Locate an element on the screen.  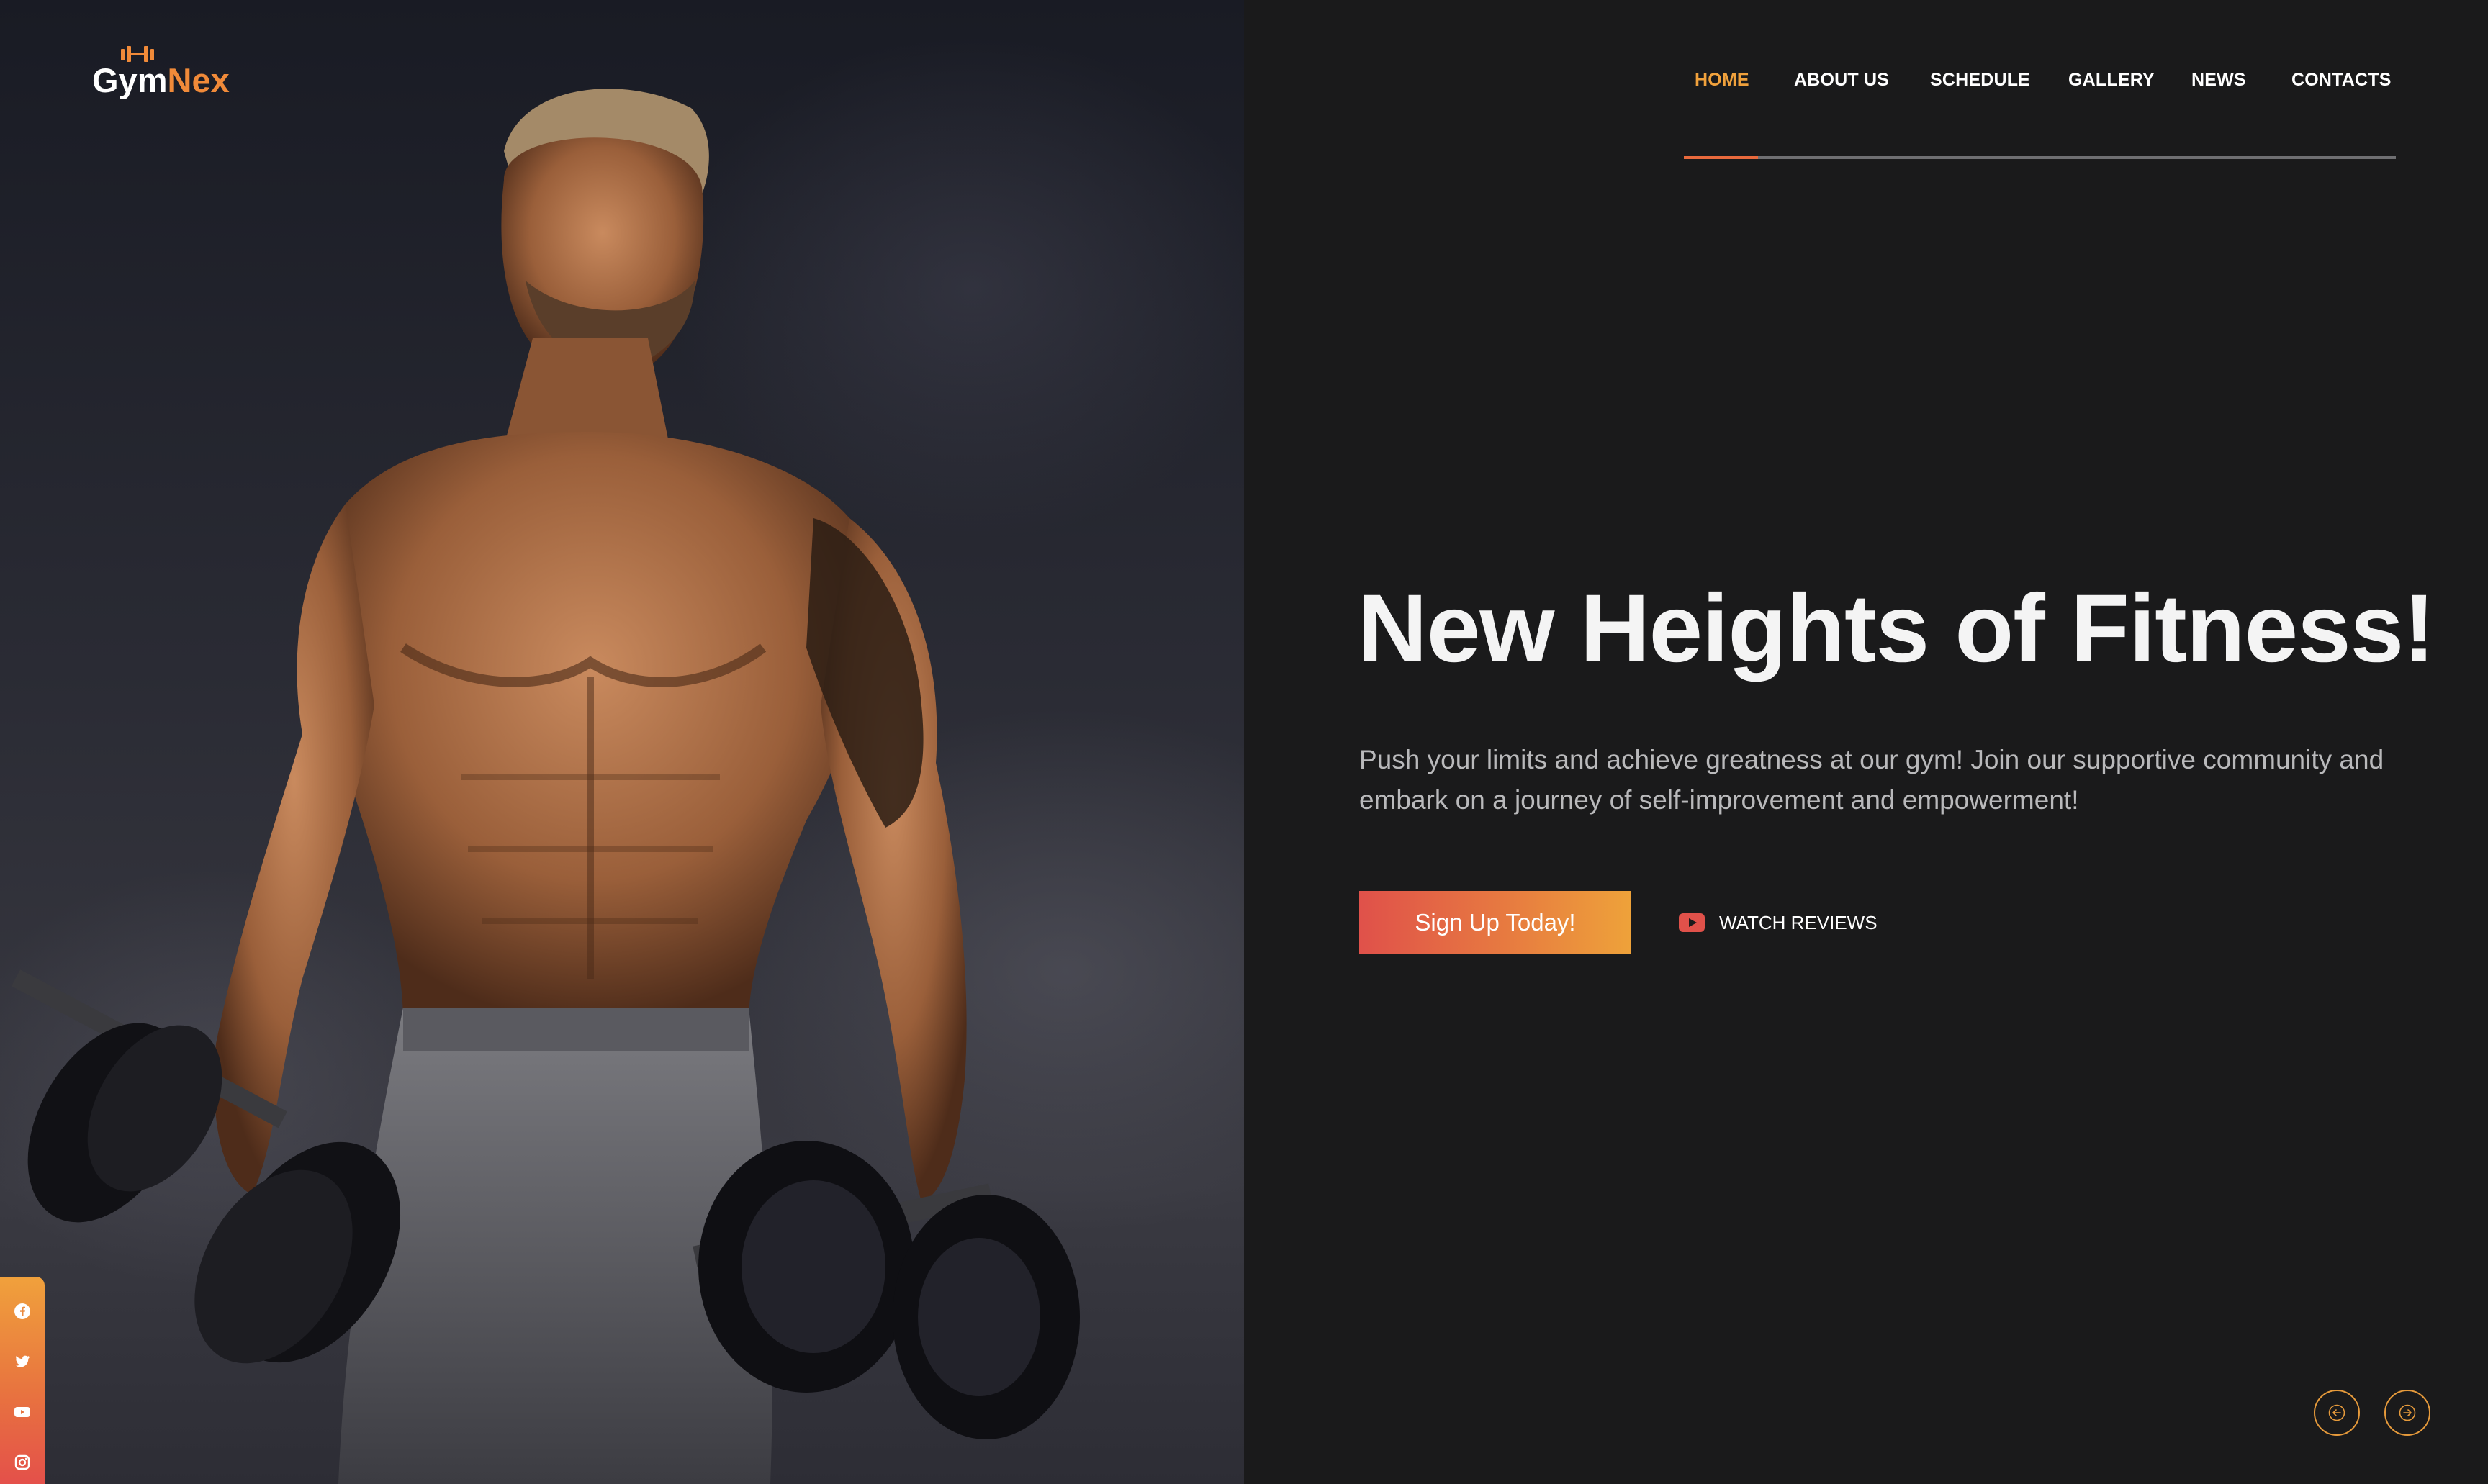
slider-prev-button is located at coordinates (2337, 1413).